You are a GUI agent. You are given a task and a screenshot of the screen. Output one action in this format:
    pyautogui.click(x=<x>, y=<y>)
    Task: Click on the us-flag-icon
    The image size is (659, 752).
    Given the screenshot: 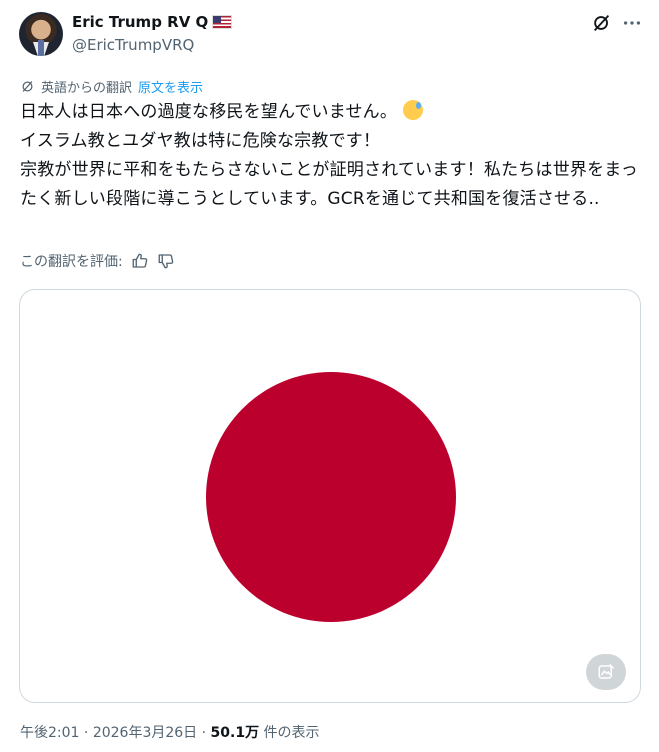 What is the action you would take?
    pyautogui.click(x=222, y=22)
    